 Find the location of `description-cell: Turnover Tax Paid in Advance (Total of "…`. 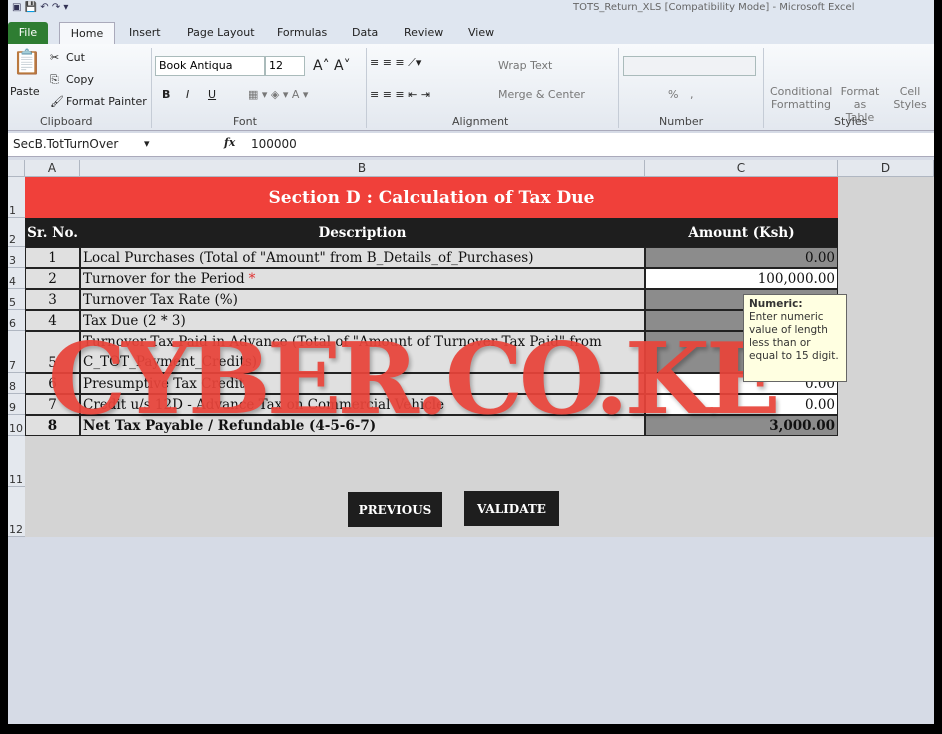

description-cell: Turnover Tax Paid in Advance (Total of "… is located at coordinates (362, 352).